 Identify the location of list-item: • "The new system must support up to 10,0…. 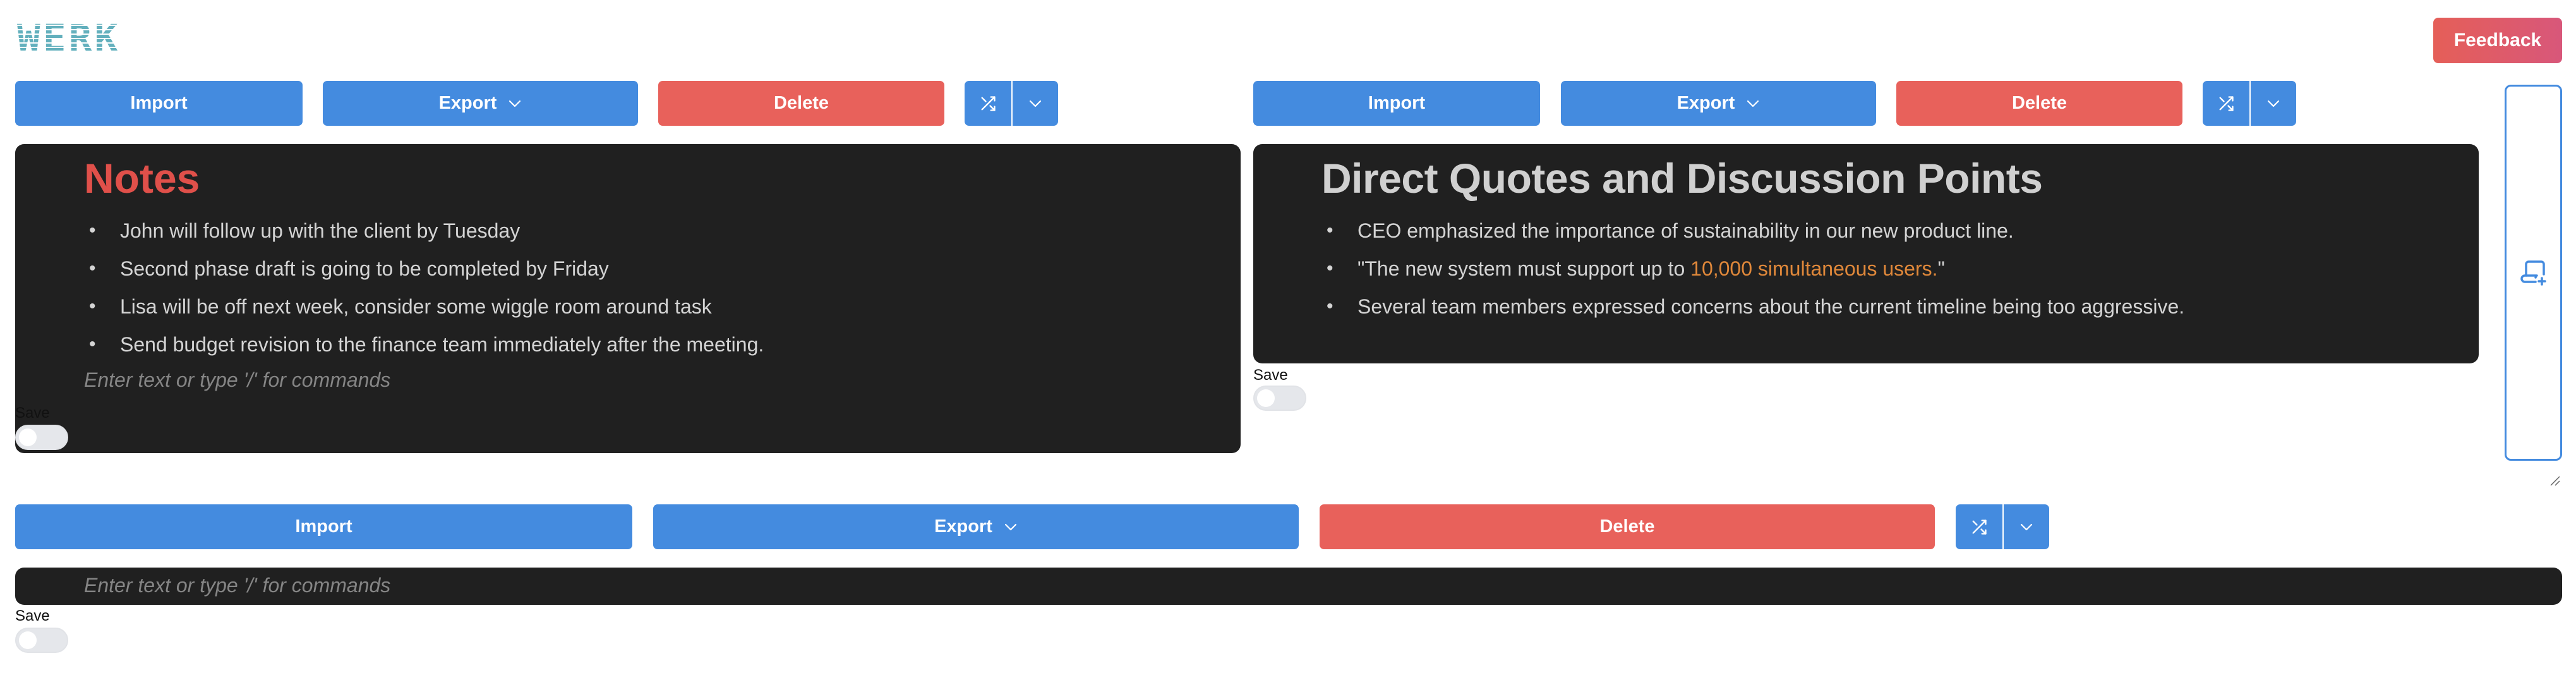
(1755, 269).